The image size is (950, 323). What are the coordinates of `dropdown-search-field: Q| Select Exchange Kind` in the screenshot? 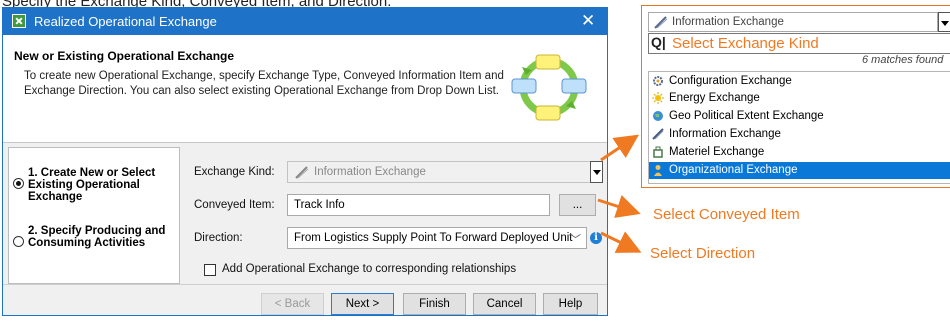 It's located at (799, 43).